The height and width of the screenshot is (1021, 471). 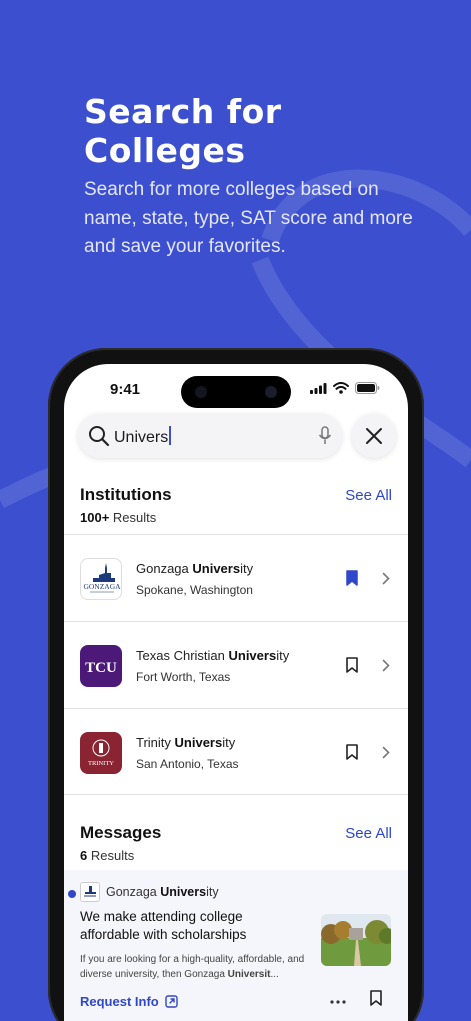 I want to click on institutions-count-label: Results, so click(x=134, y=517).